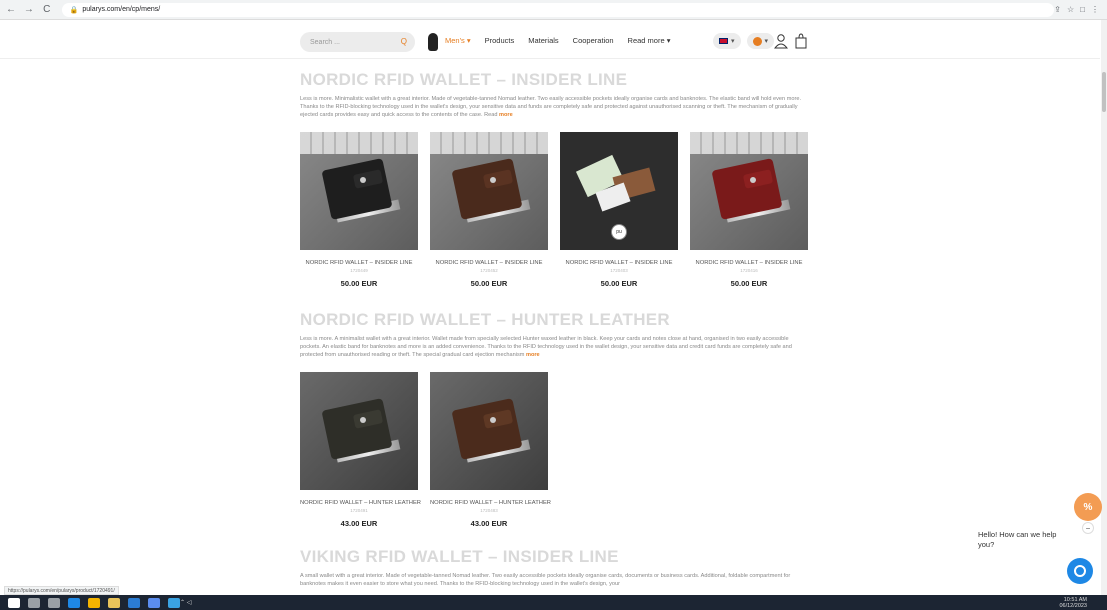 This screenshot has width=1107, height=610. Describe the element at coordinates (34, 602) in the screenshot. I see `search-icon` at that location.